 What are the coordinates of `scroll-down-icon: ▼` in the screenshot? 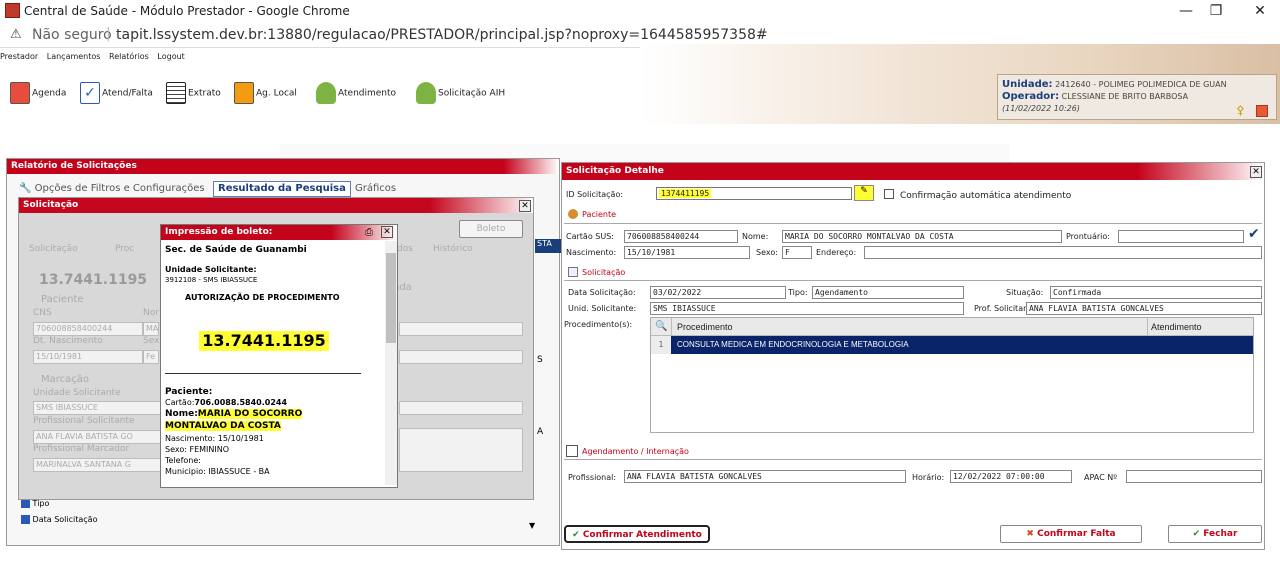 It's located at (532, 525).